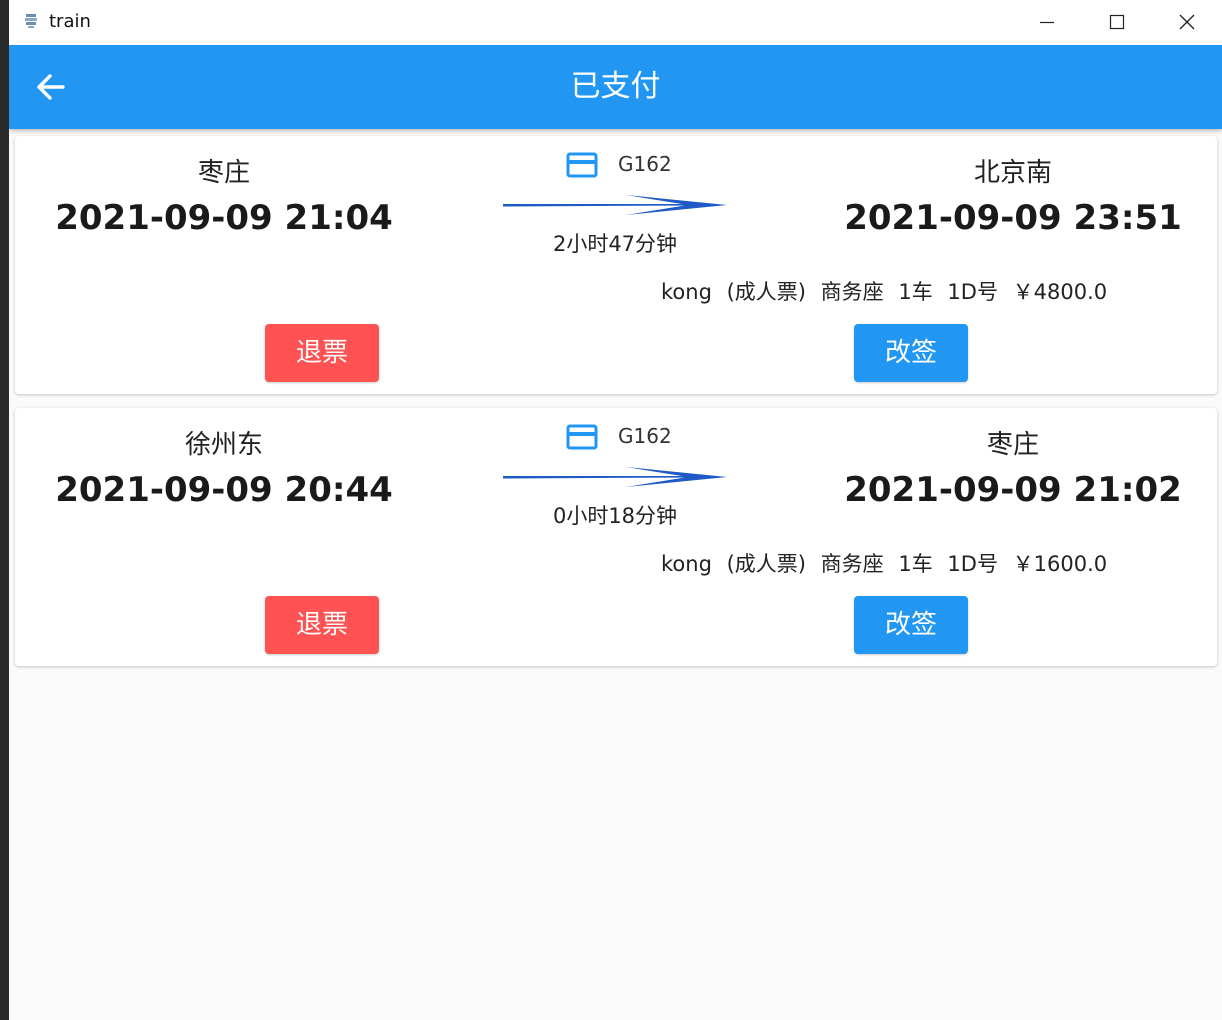 The height and width of the screenshot is (1020, 1222). Describe the element at coordinates (1013, 218) in the screenshot. I see `arrival-time: 2021-09-09 23:51` at that location.